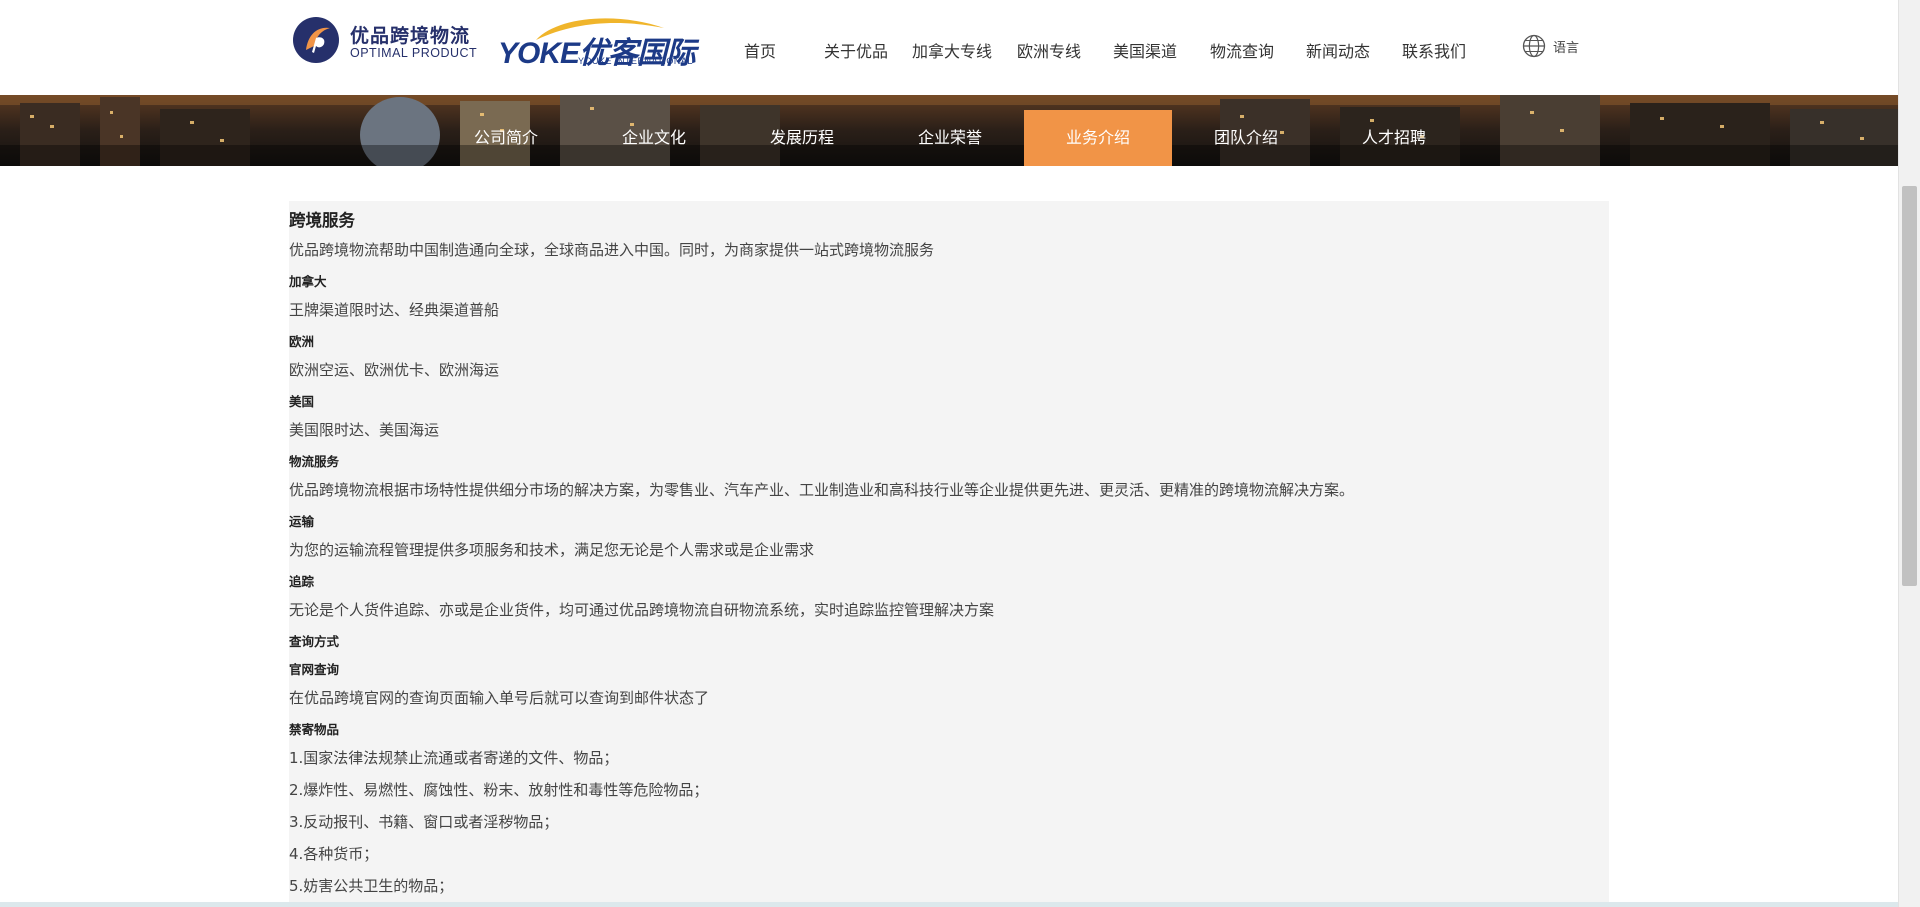 The image size is (1920, 907). What do you see at coordinates (414, 53) in the screenshot?
I see `logo-english-name: OPTIMAL PRODUCT` at bounding box center [414, 53].